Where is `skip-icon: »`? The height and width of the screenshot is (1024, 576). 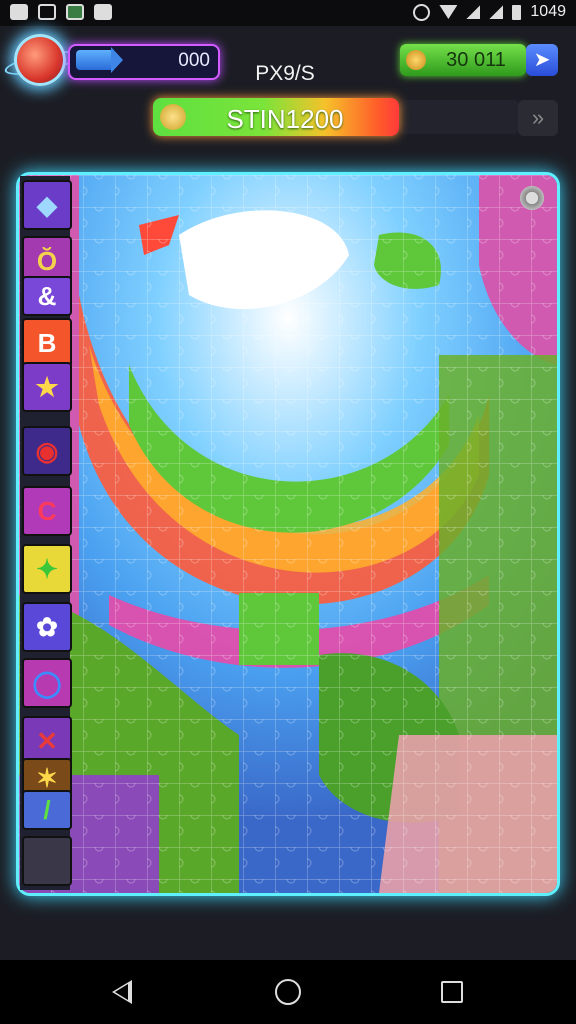 skip-icon: » is located at coordinates (538, 118).